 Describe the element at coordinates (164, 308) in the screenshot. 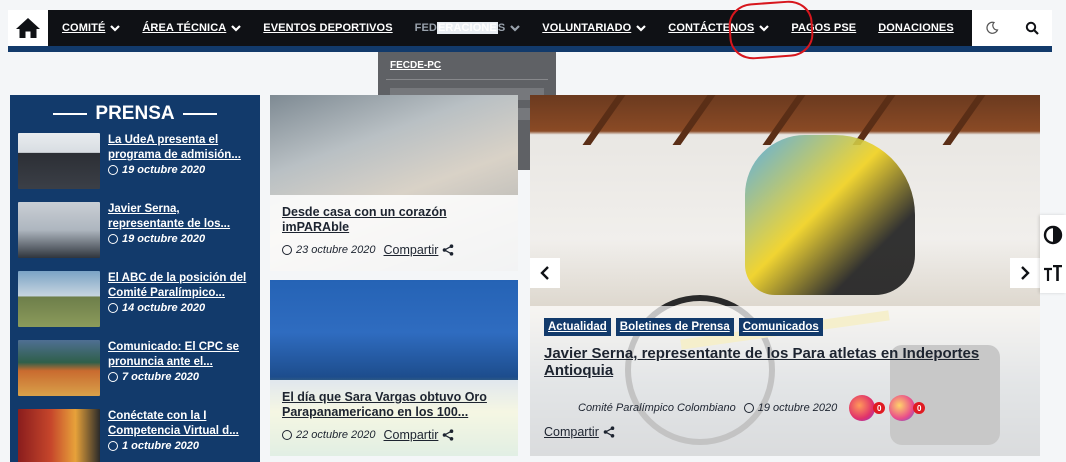

I see `news-date-text: 14 octubre 2020` at that location.